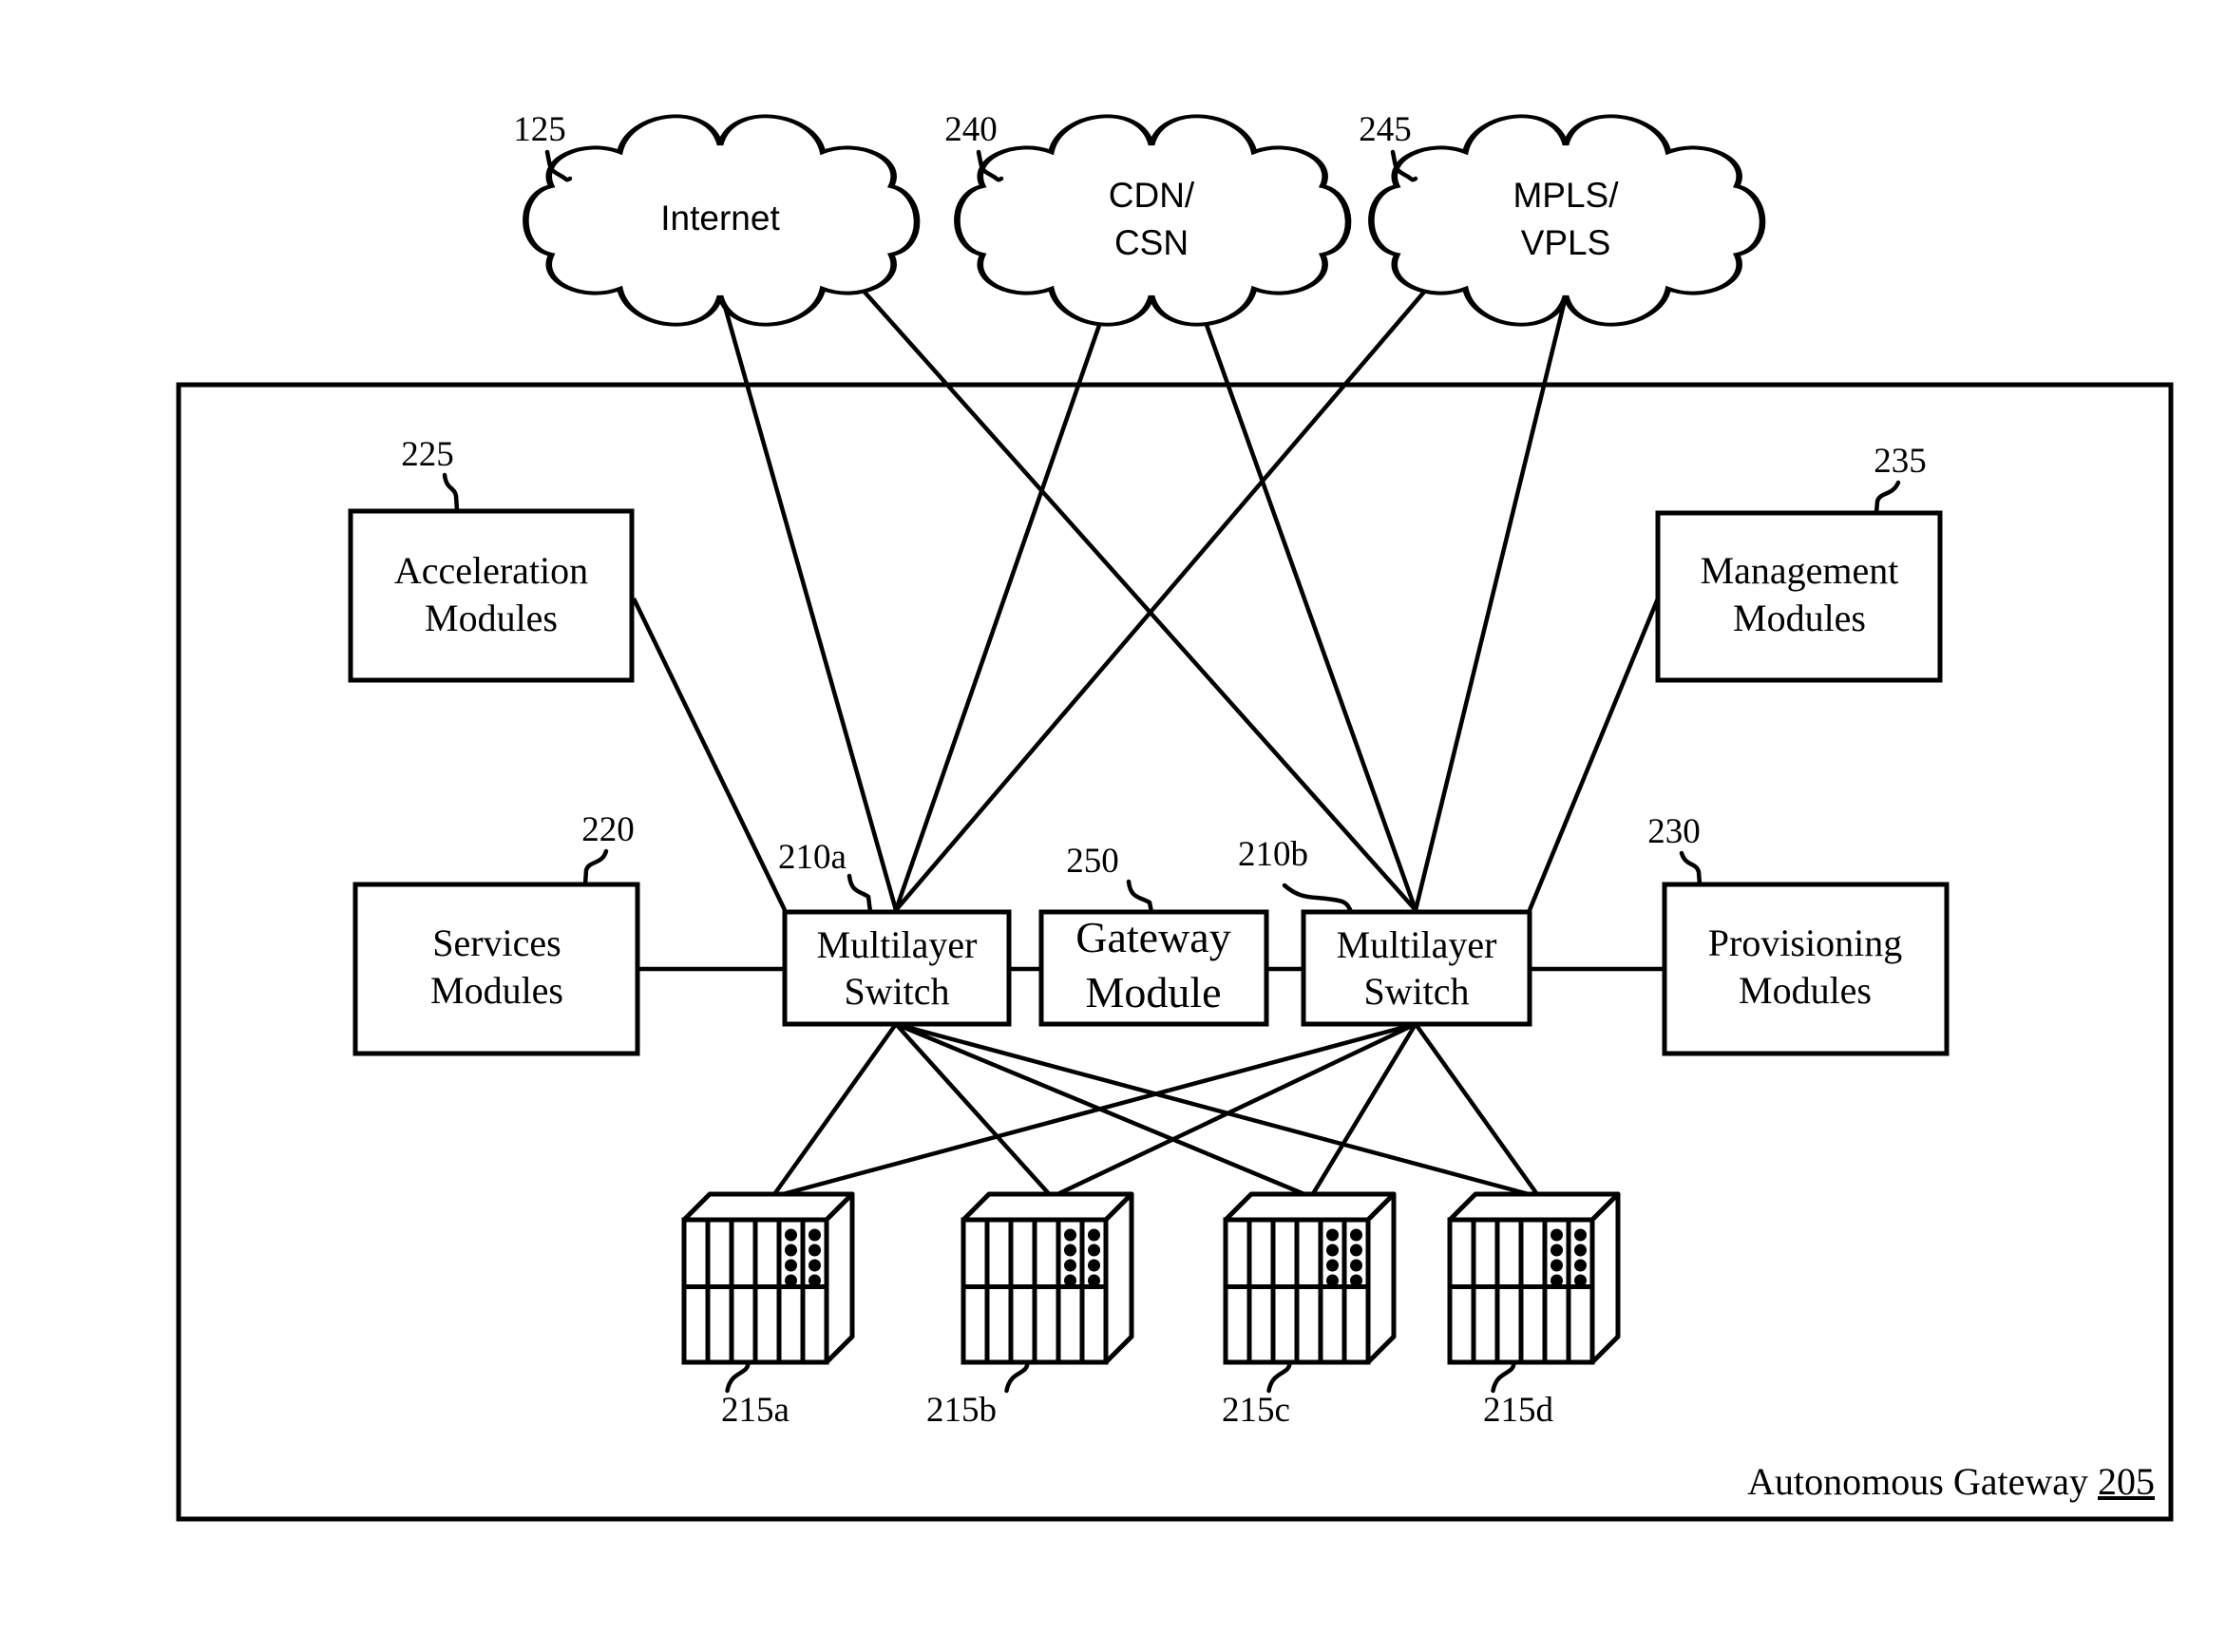  What do you see at coordinates (1491, 603) in the screenshot?
I see `link-mpls-switch-b` at bounding box center [1491, 603].